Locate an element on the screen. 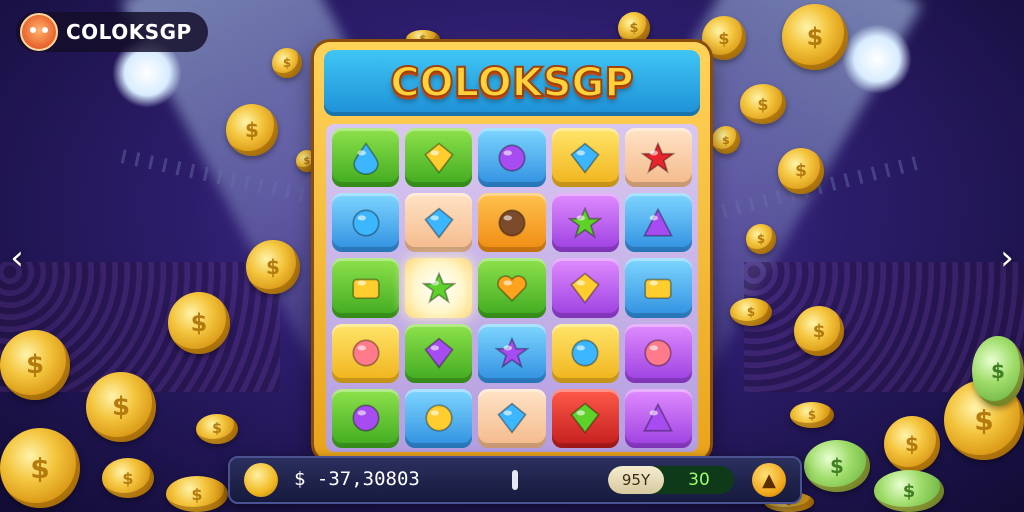  brand-badge: COLOKSGP is located at coordinates (112, 32).